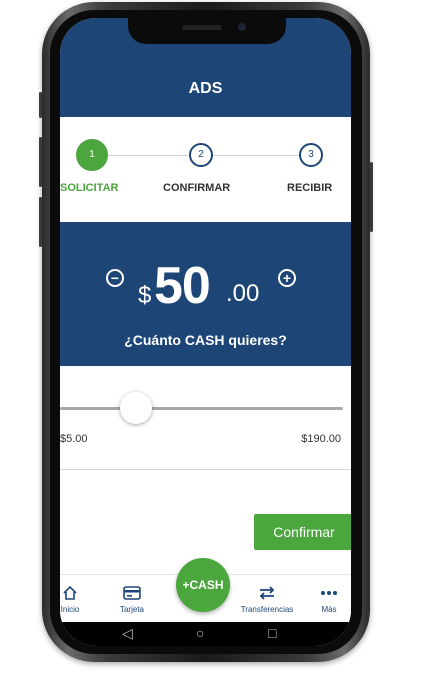 This screenshot has width=426, height=677. Describe the element at coordinates (205, 88) in the screenshot. I see `page-title: ADS` at that location.